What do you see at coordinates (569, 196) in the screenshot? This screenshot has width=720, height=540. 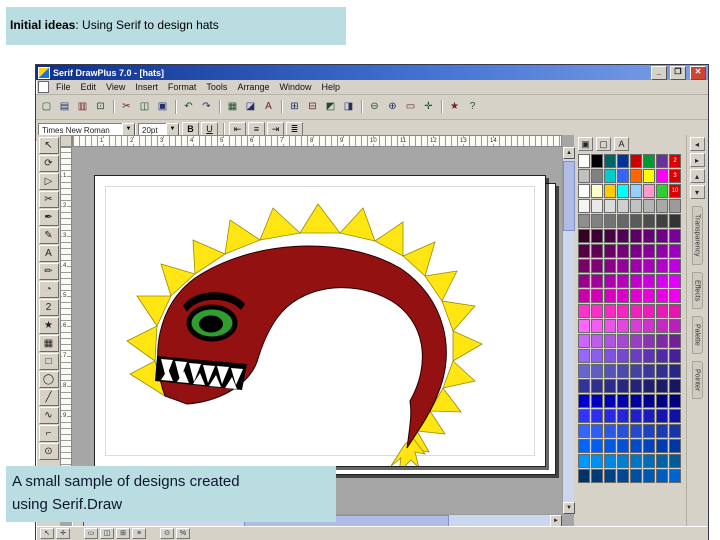 I see `vertical-scroll-thumb` at bounding box center [569, 196].